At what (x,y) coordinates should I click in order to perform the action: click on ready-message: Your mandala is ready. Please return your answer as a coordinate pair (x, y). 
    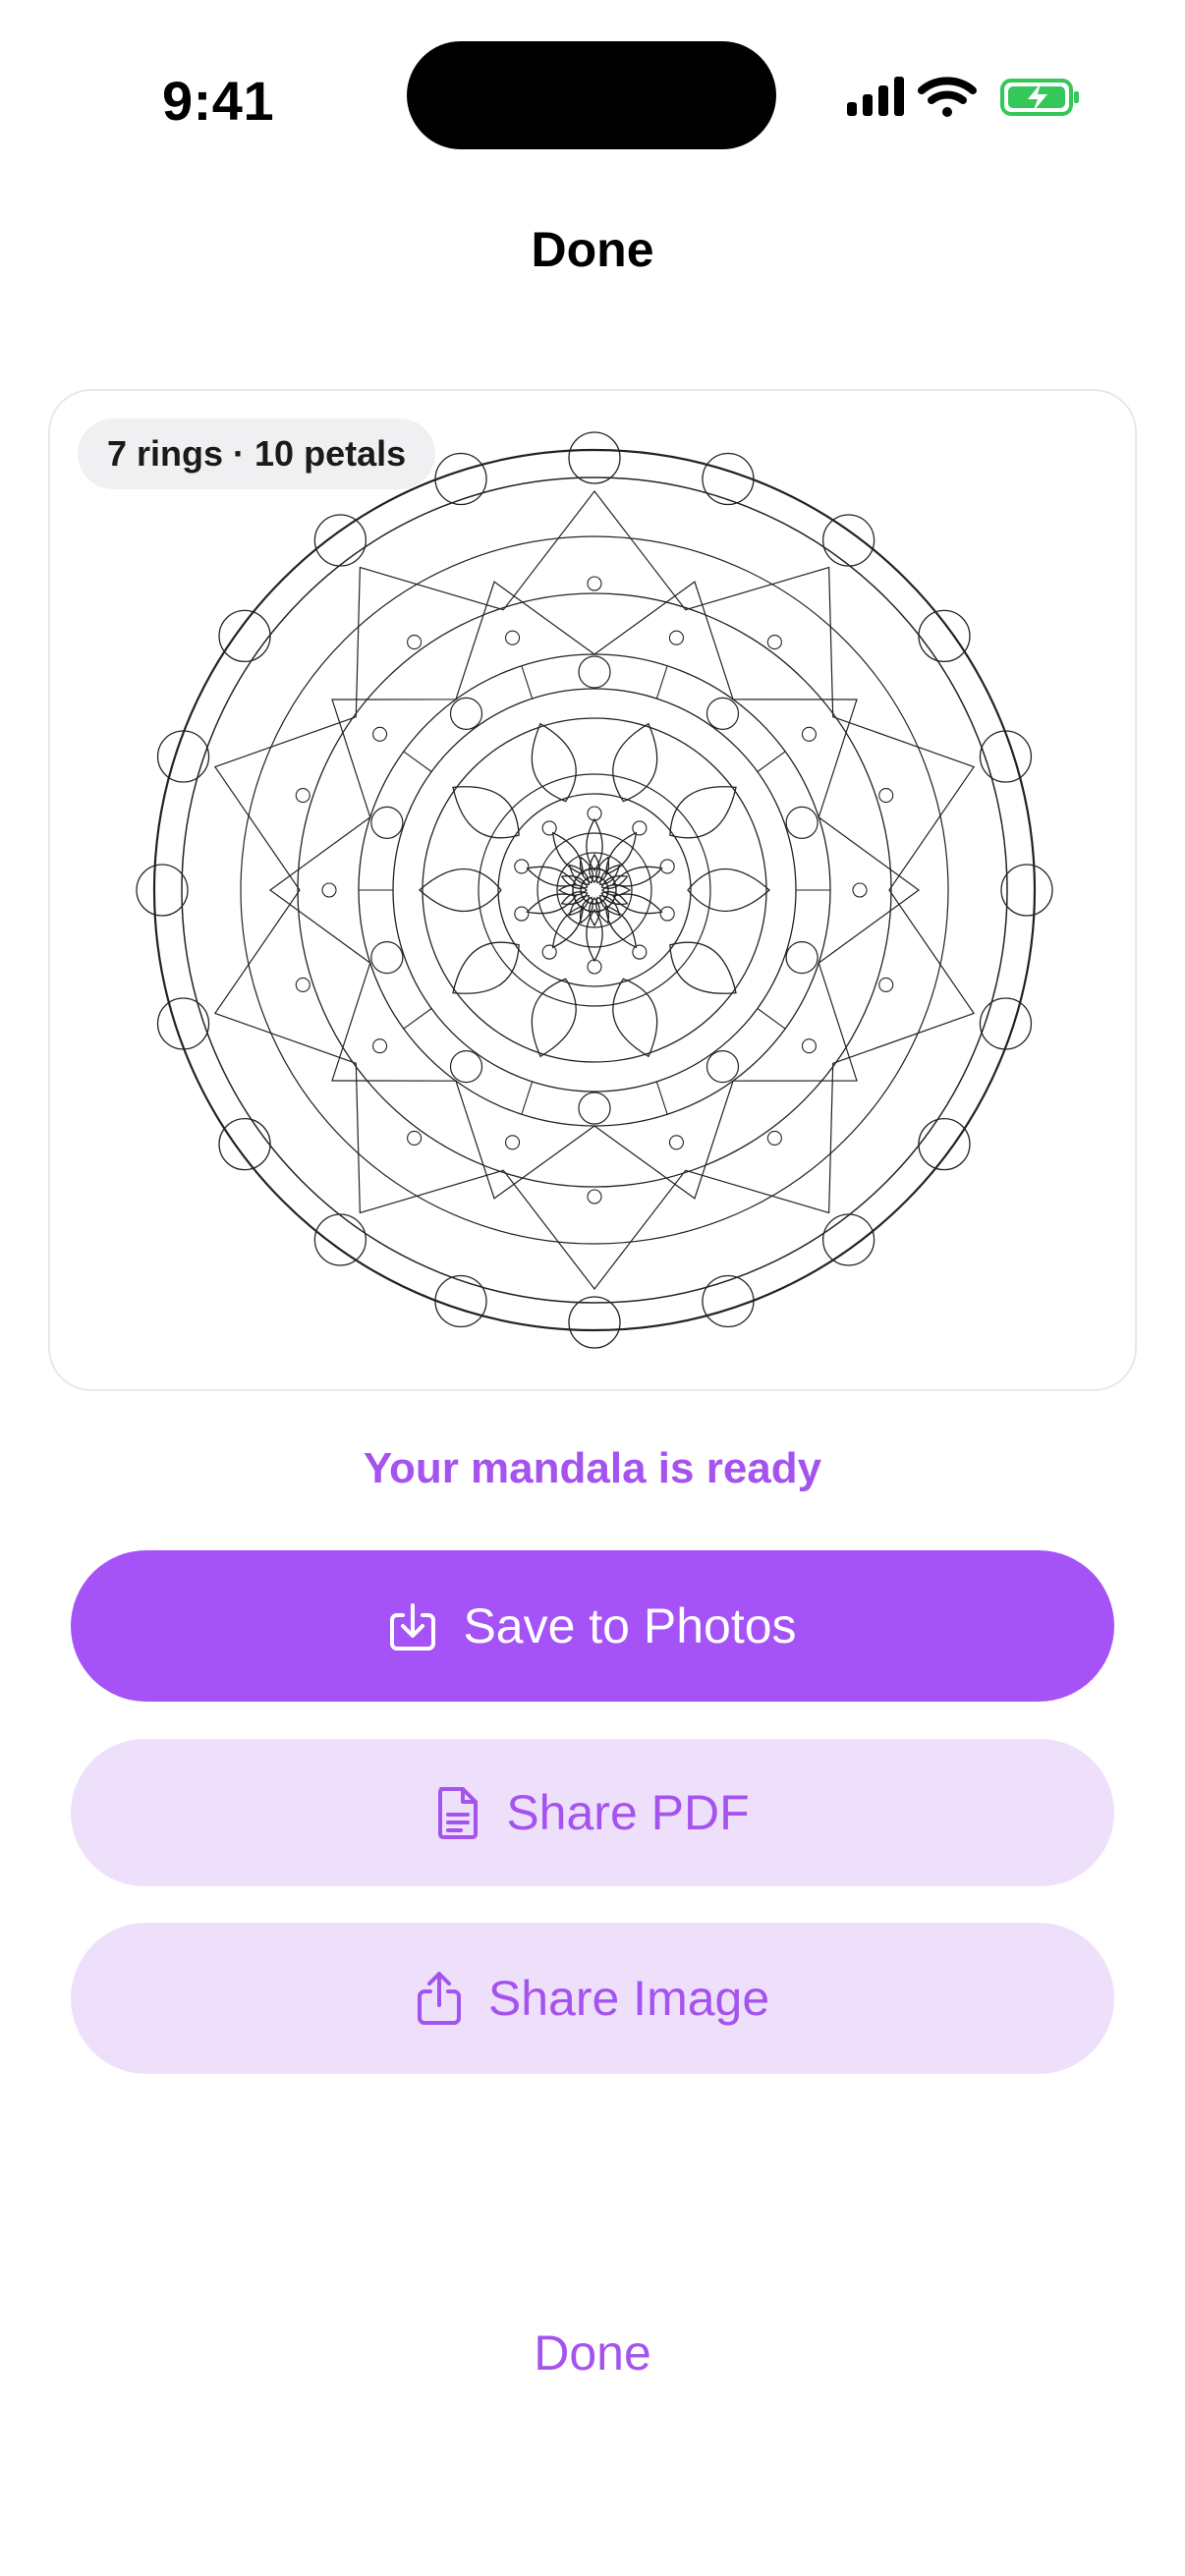
    Looking at the image, I should click on (592, 1468).